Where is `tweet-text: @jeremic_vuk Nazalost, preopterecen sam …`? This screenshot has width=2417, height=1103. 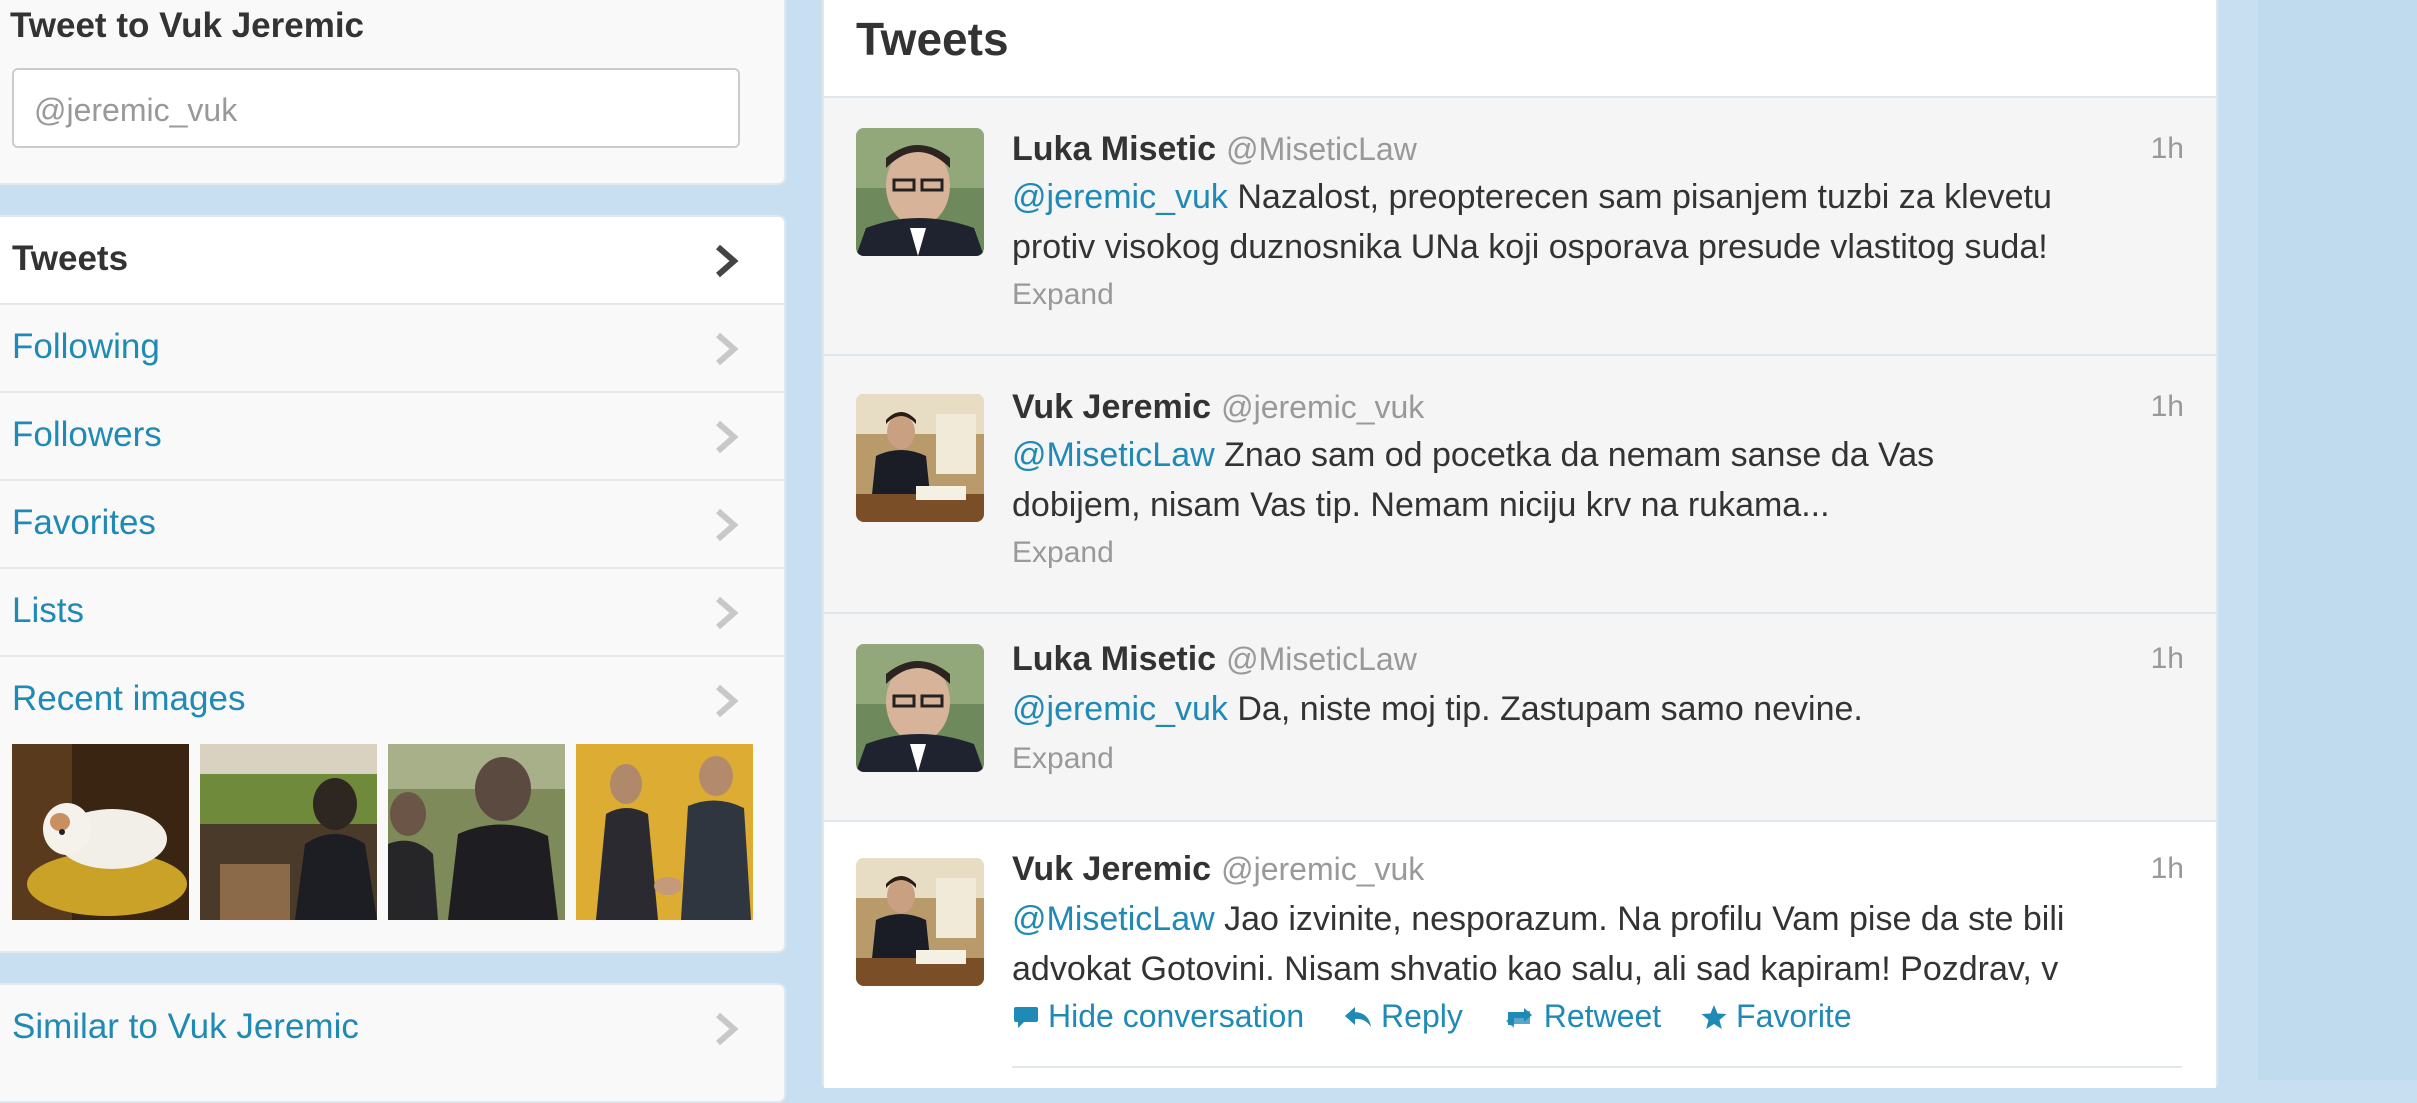
tweet-text: @jeremic_vuk Nazalost, preopterecen sam … is located at coordinates (1597, 222).